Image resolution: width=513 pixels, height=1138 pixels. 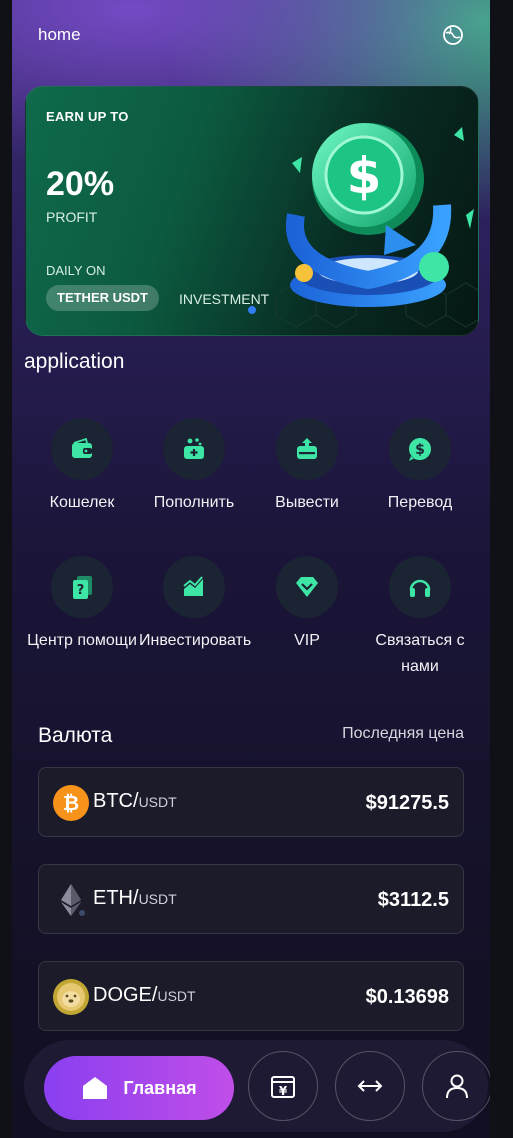 I want to click on headphones-icon, so click(x=420, y=587).